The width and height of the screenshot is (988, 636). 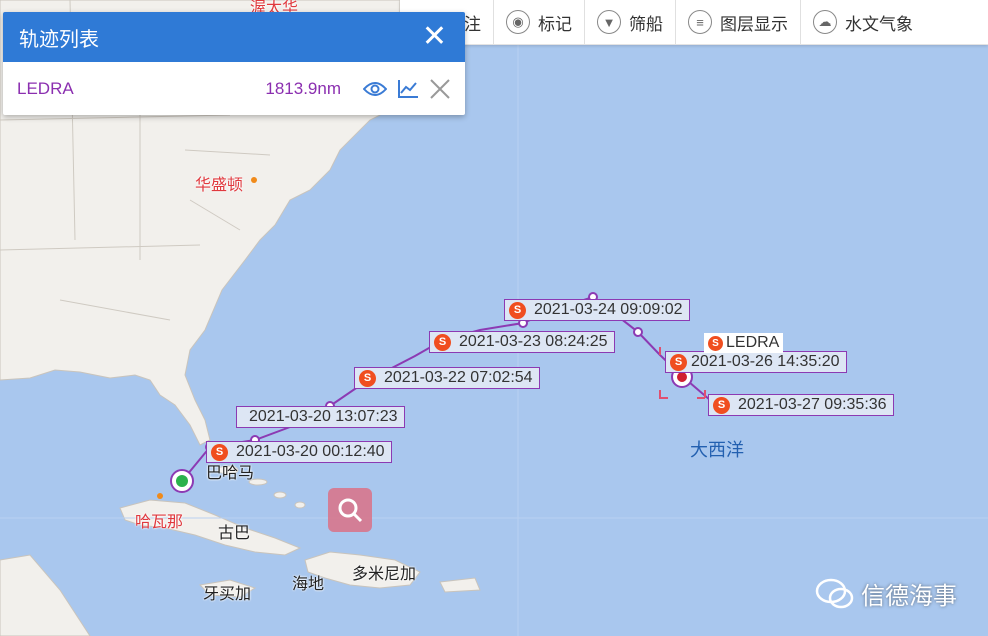 I want to click on eye-icon, so click(x=375, y=89).